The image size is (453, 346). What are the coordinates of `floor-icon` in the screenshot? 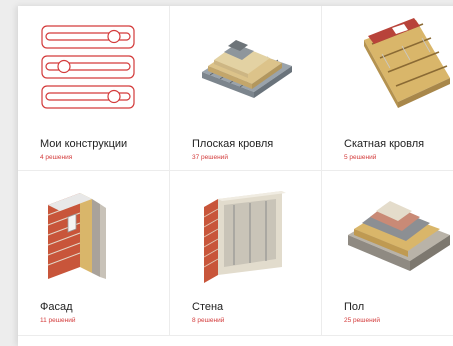 It's located at (387, 231).